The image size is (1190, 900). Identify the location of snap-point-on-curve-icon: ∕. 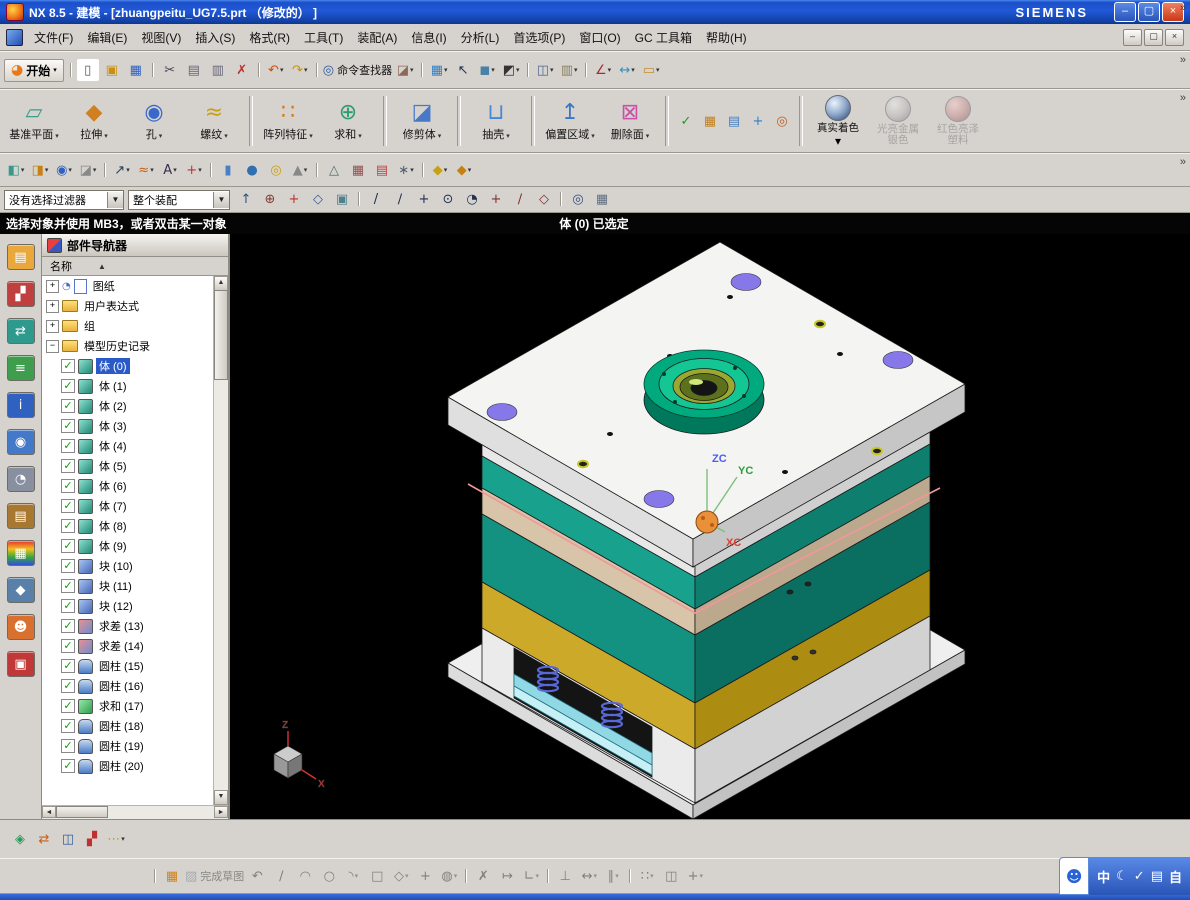
(520, 200).